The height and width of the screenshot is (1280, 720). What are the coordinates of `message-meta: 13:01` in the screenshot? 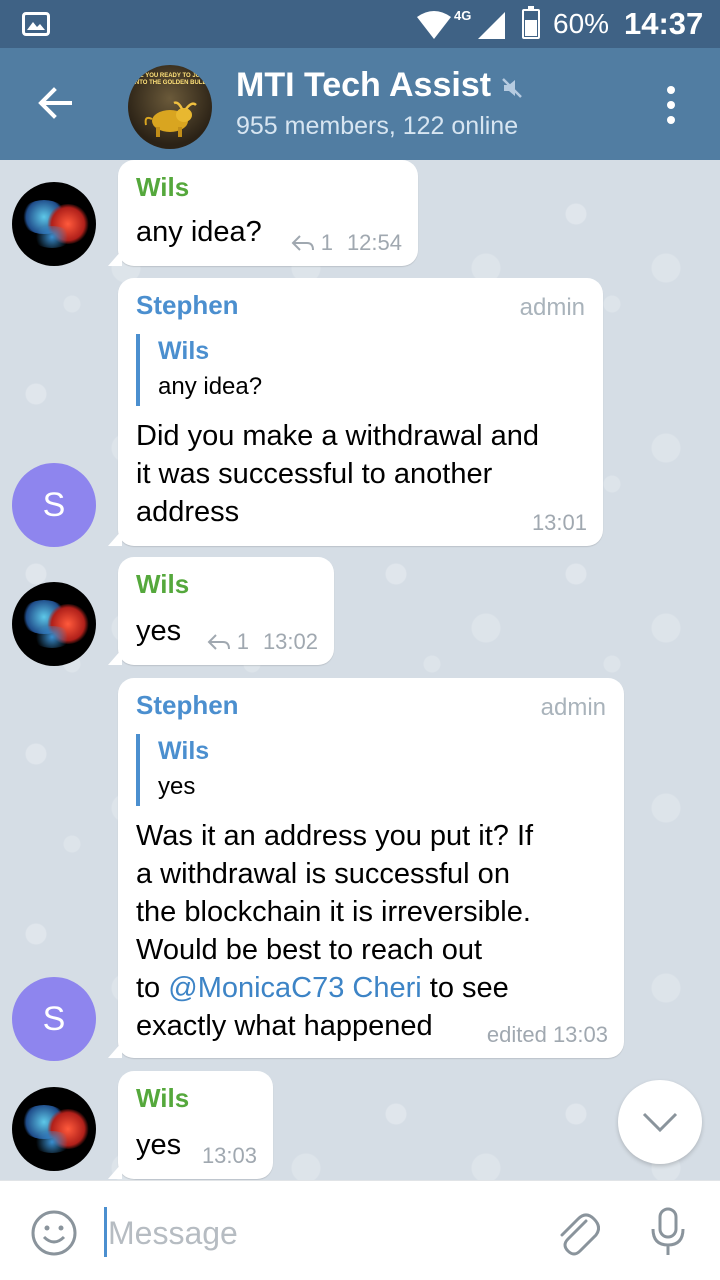 It's located at (559, 523).